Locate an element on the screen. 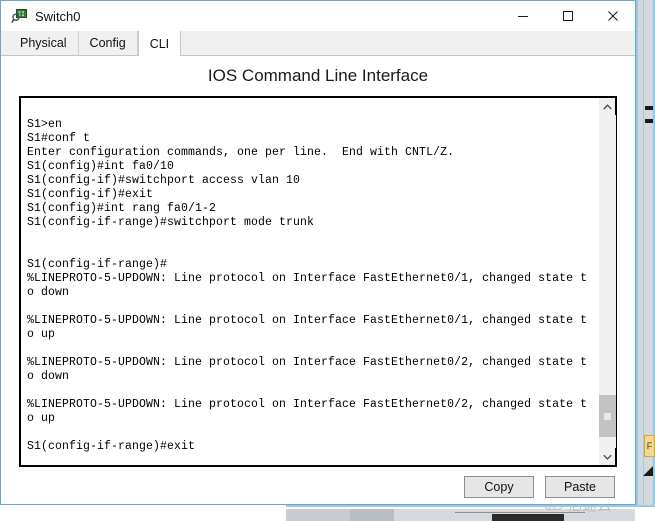  scroll-up-button is located at coordinates (607, 106).